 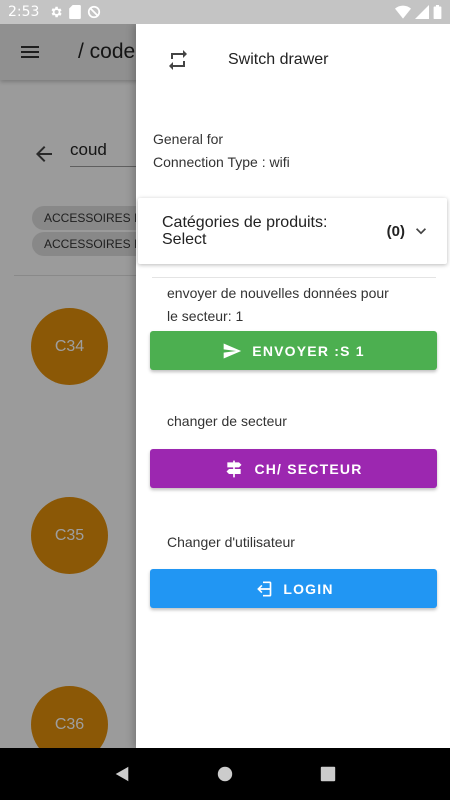 What do you see at coordinates (422, 12) in the screenshot?
I see `signal-icon` at bounding box center [422, 12].